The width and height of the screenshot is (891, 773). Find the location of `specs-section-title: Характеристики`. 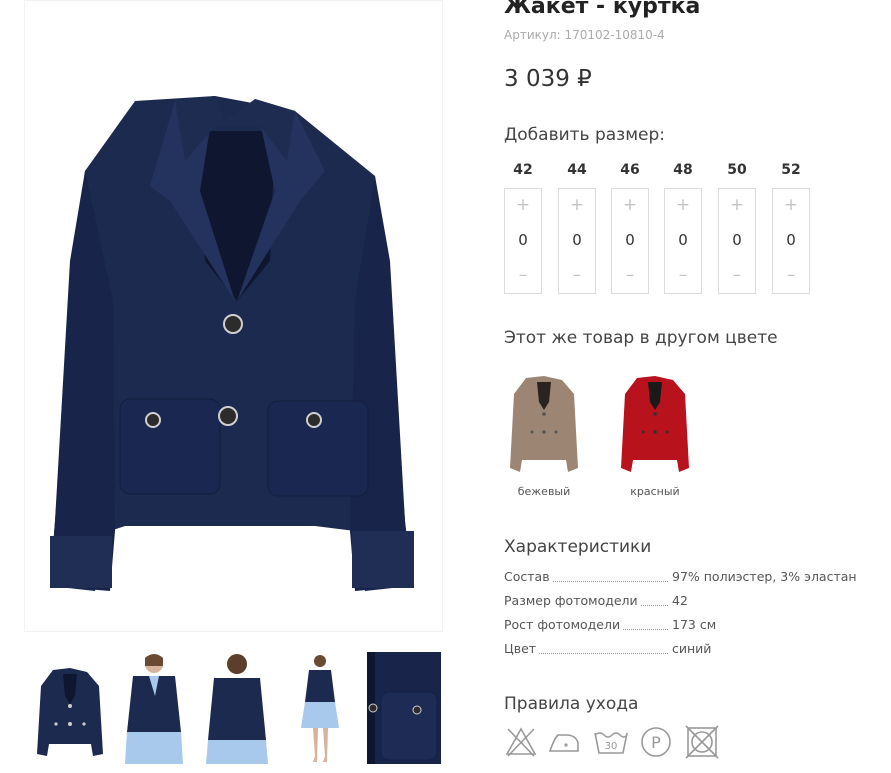

specs-section-title: Характеристики is located at coordinates (578, 547).